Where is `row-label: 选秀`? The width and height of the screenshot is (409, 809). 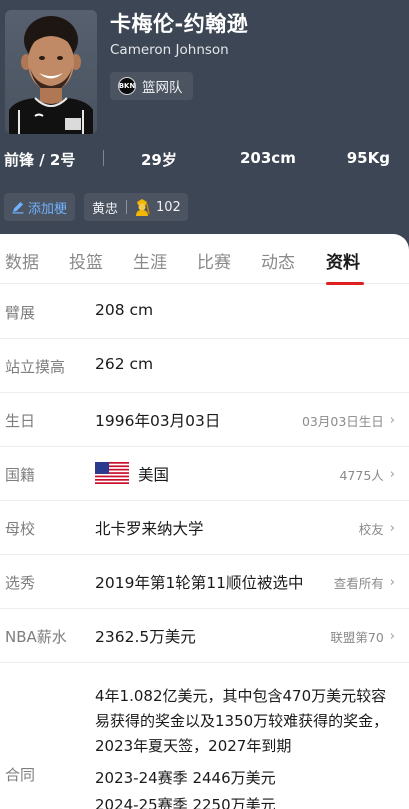 row-label: 选秀 is located at coordinates (20, 583).